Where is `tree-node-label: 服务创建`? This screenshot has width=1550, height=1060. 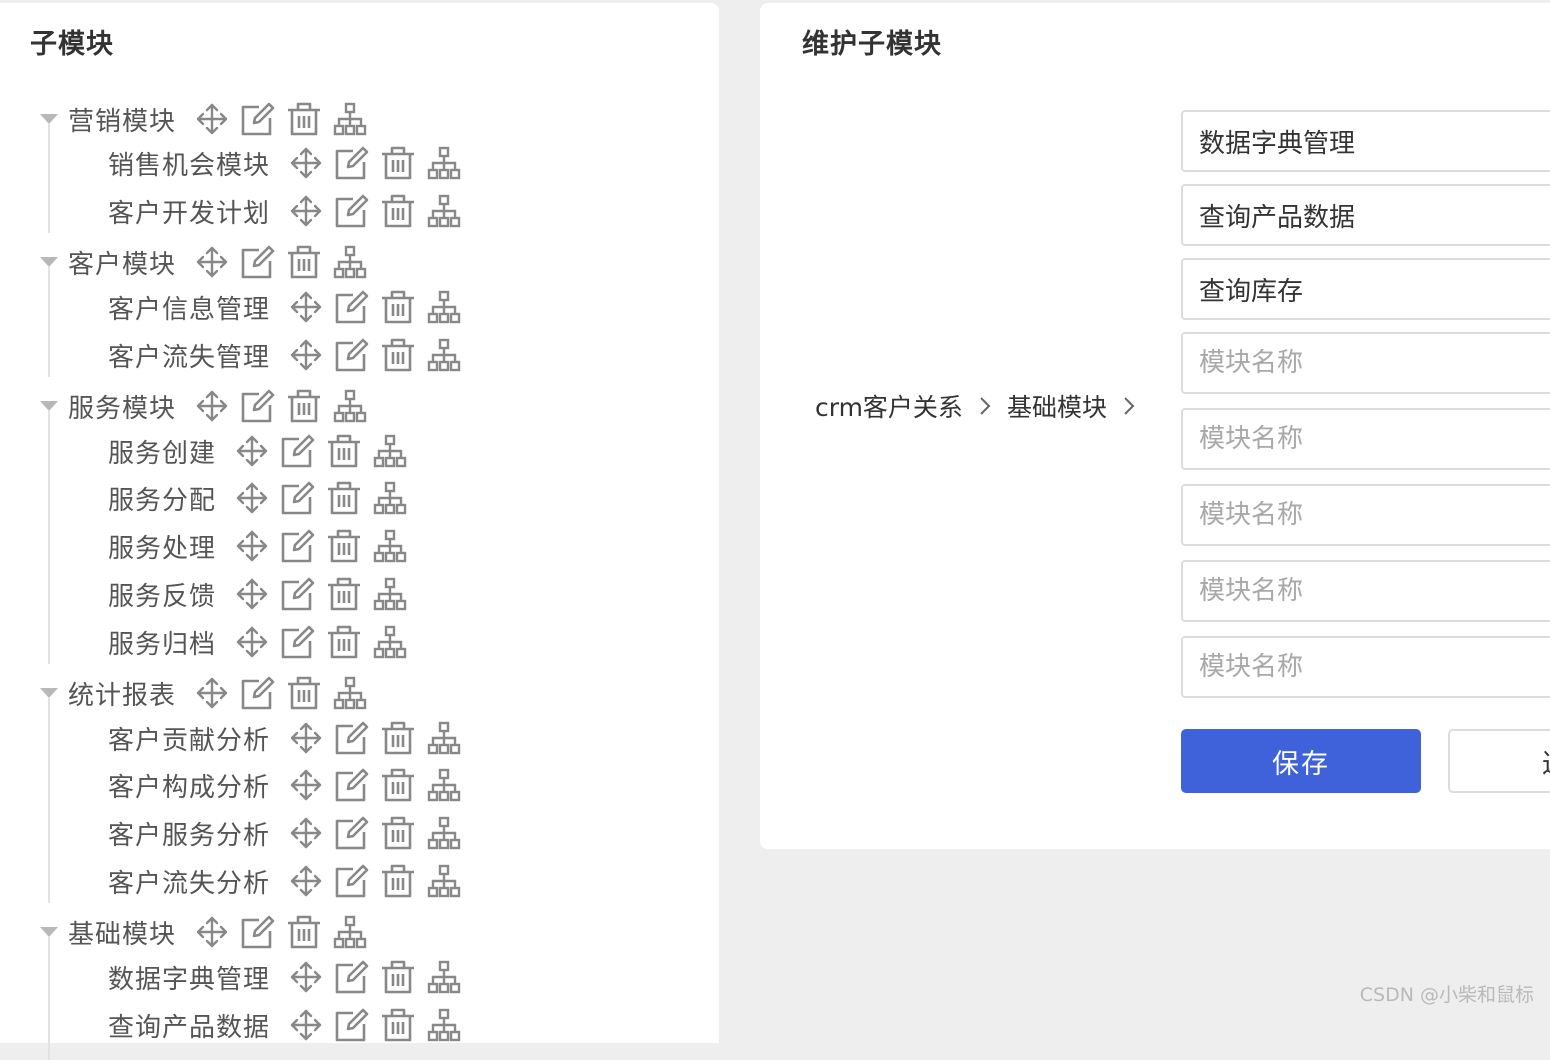
tree-node-label: 服务创建 is located at coordinates (162, 451).